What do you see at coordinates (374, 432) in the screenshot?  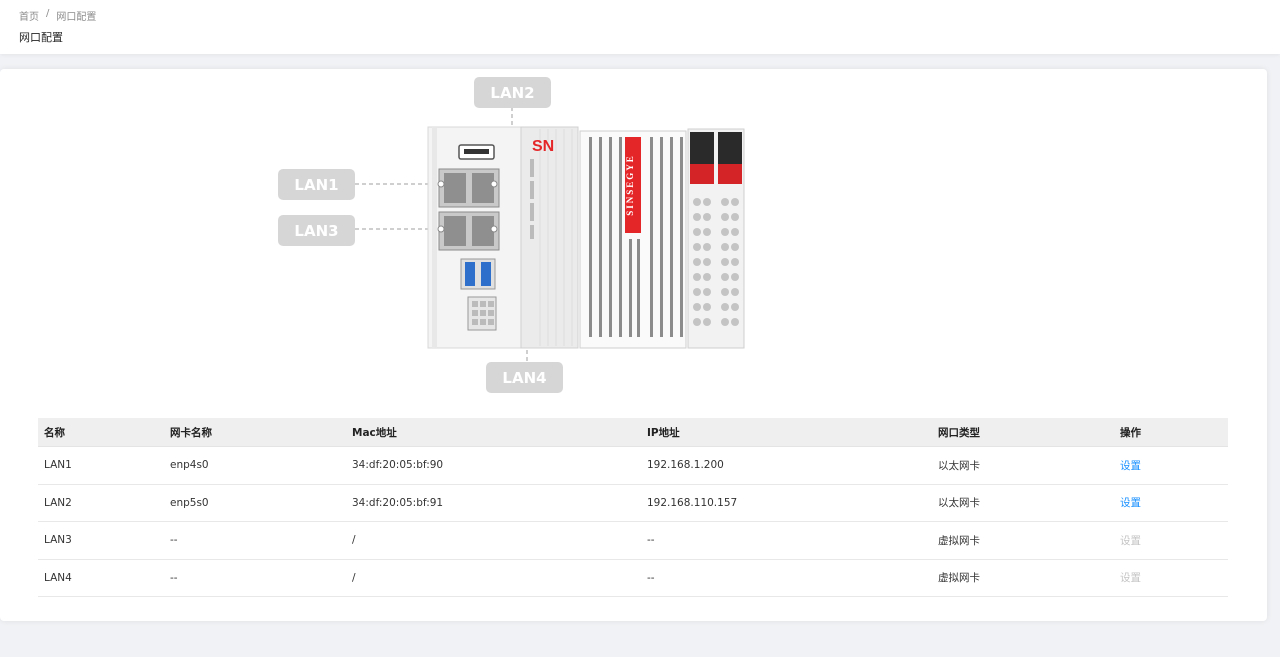 I see `col-mac-header: Mac地址` at bounding box center [374, 432].